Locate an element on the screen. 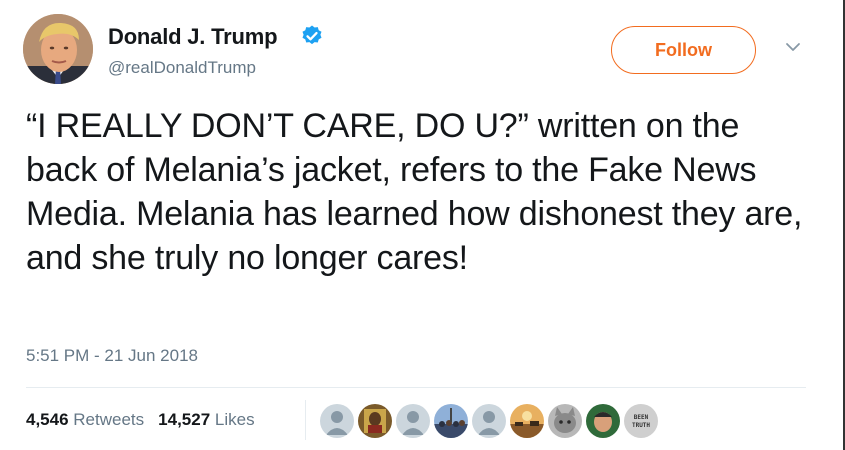 This screenshot has width=845, height=450. tweet-timestamp: 5:51 PM - 21 Jun 2018 is located at coordinates (112, 356).